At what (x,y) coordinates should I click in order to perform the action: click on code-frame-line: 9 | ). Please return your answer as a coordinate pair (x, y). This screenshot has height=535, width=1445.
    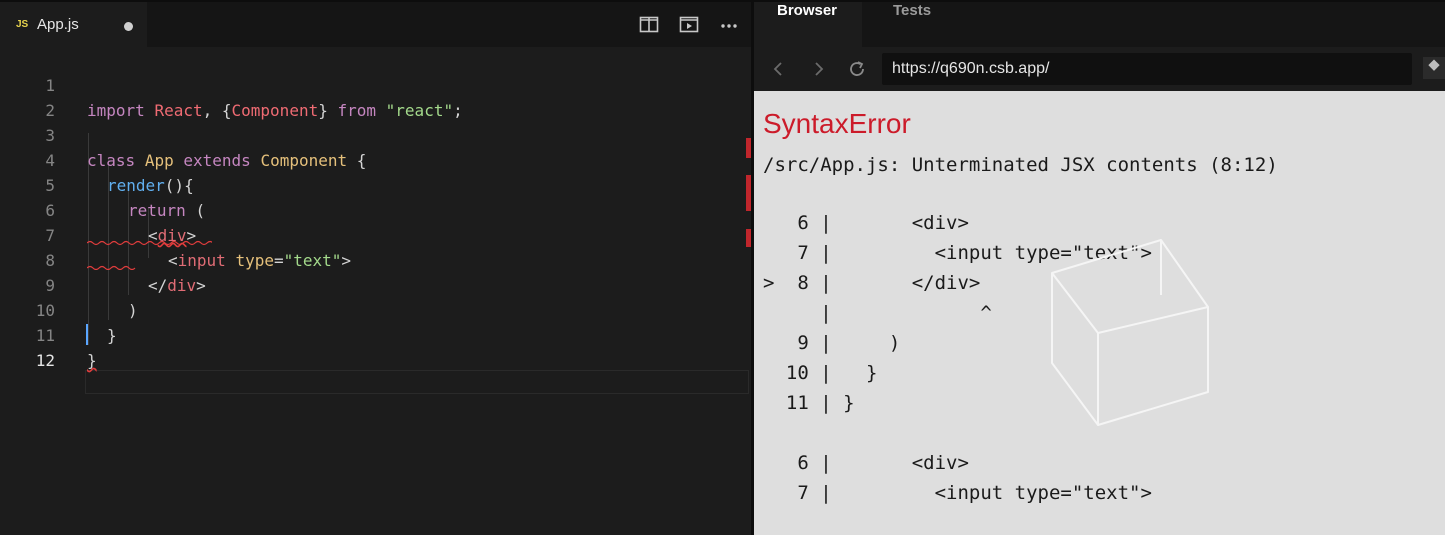
    Looking at the image, I should click on (832, 343).